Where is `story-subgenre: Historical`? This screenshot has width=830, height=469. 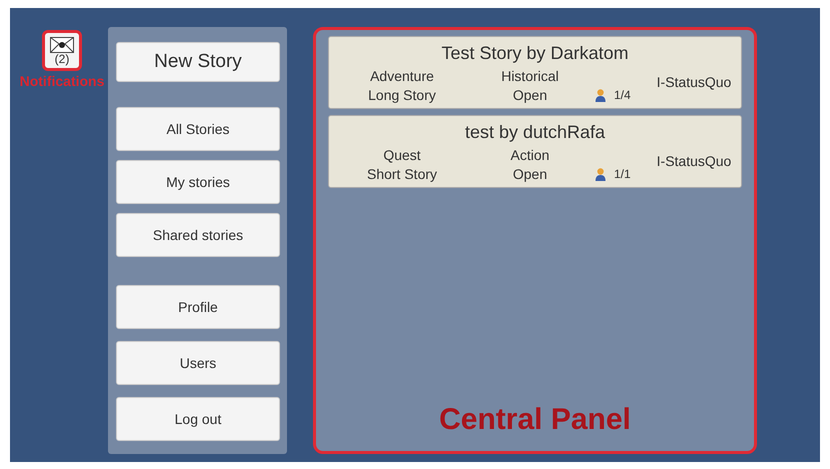
story-subgenre: Historical is located at coordinates (530, 76).